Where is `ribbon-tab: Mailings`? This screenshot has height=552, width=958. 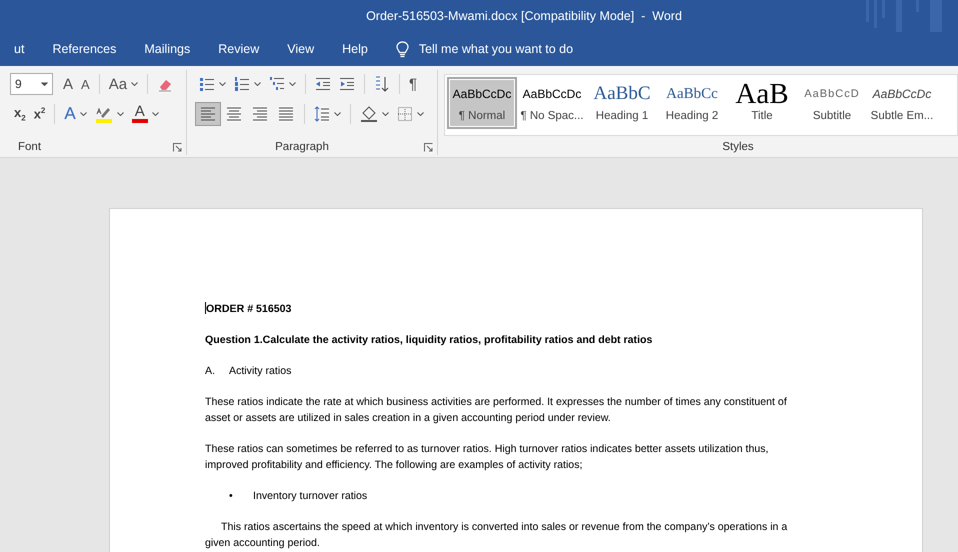
ribbon-tab: Mailings is located at coordinates (167, 49).